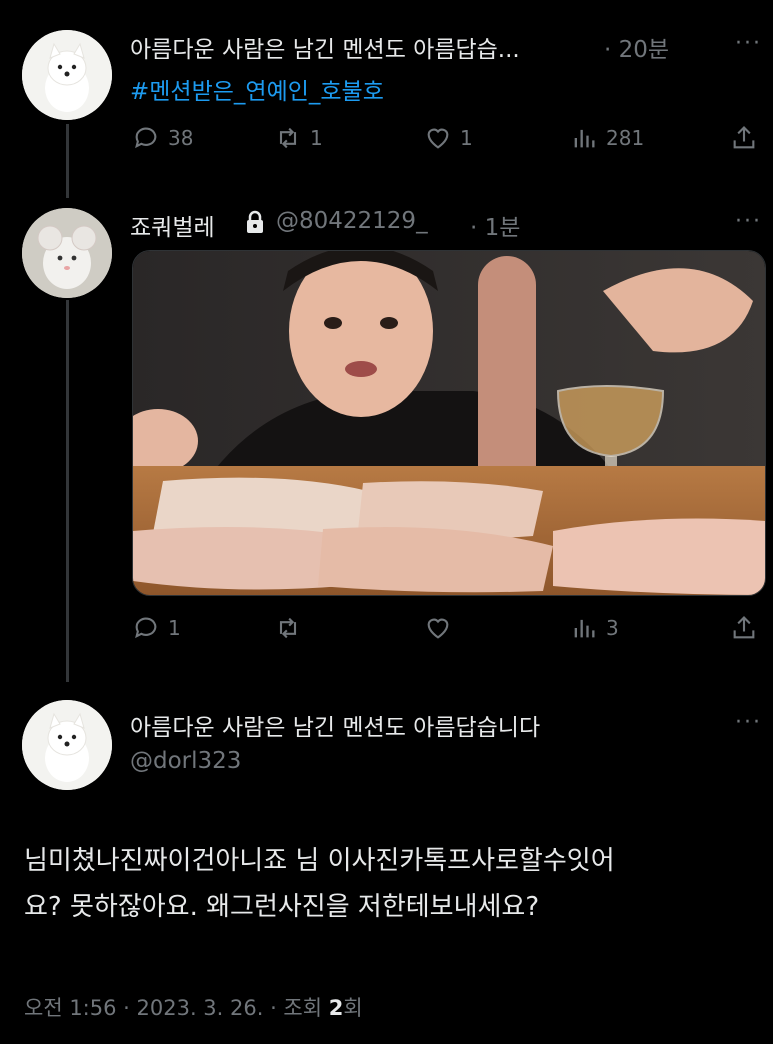 The height and width of the screenshot is (1044, 773). I want to click on tweet-metadata: 오전 1:56 · 2023. 3. 26. · 조회 2회, so click(193, 1007).